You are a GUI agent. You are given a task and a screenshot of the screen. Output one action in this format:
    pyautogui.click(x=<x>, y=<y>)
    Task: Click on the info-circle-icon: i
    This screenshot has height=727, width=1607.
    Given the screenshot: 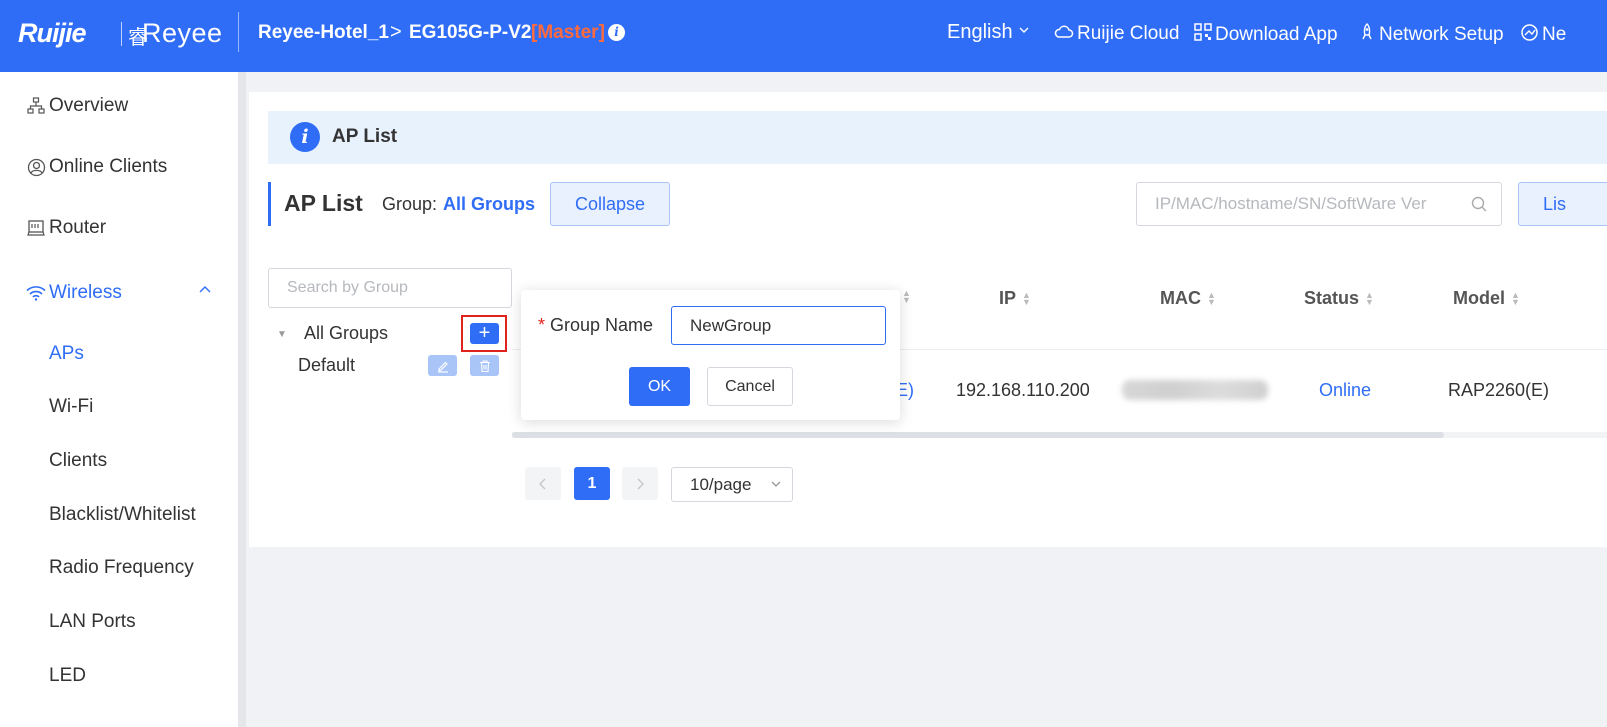 What is the action you would take?
    pyautogui.click(x=305, y=137)
    